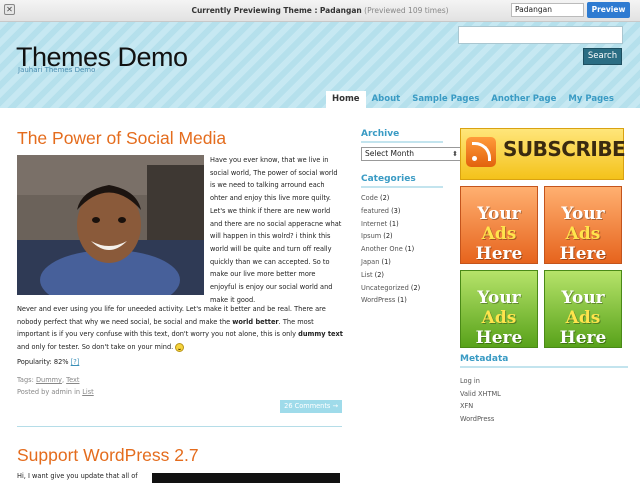  I want to click on comments-link: 26 Comments →, so click(311, 406).